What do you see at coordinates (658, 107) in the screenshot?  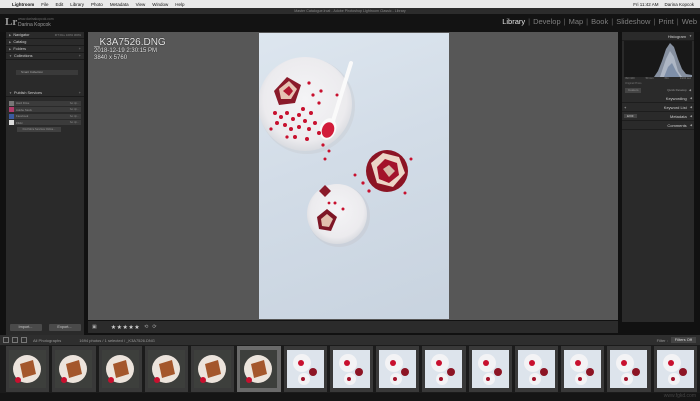 I see `keyword-list-header: + Keyword List ◀` at bounding box center [658, 107].